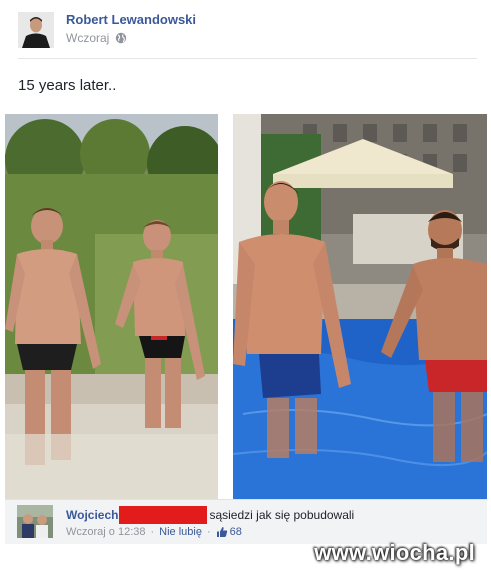  I want to click on post-timestamp: Wczoraj, so click(87, 38).